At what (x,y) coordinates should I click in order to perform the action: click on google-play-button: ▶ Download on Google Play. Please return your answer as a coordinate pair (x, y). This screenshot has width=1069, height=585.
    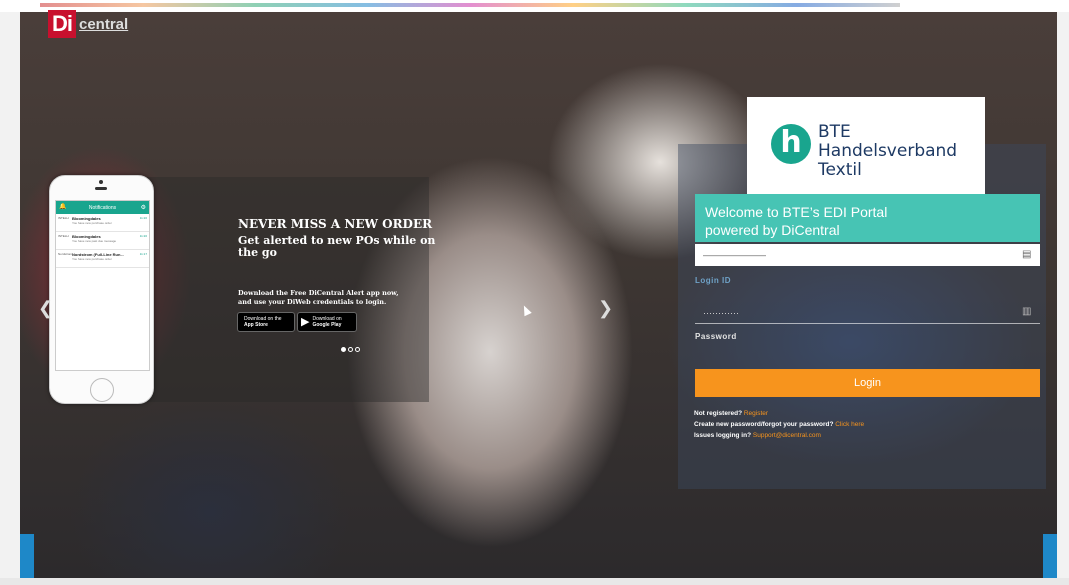
    Looking at the image, I should click on (327, 322).